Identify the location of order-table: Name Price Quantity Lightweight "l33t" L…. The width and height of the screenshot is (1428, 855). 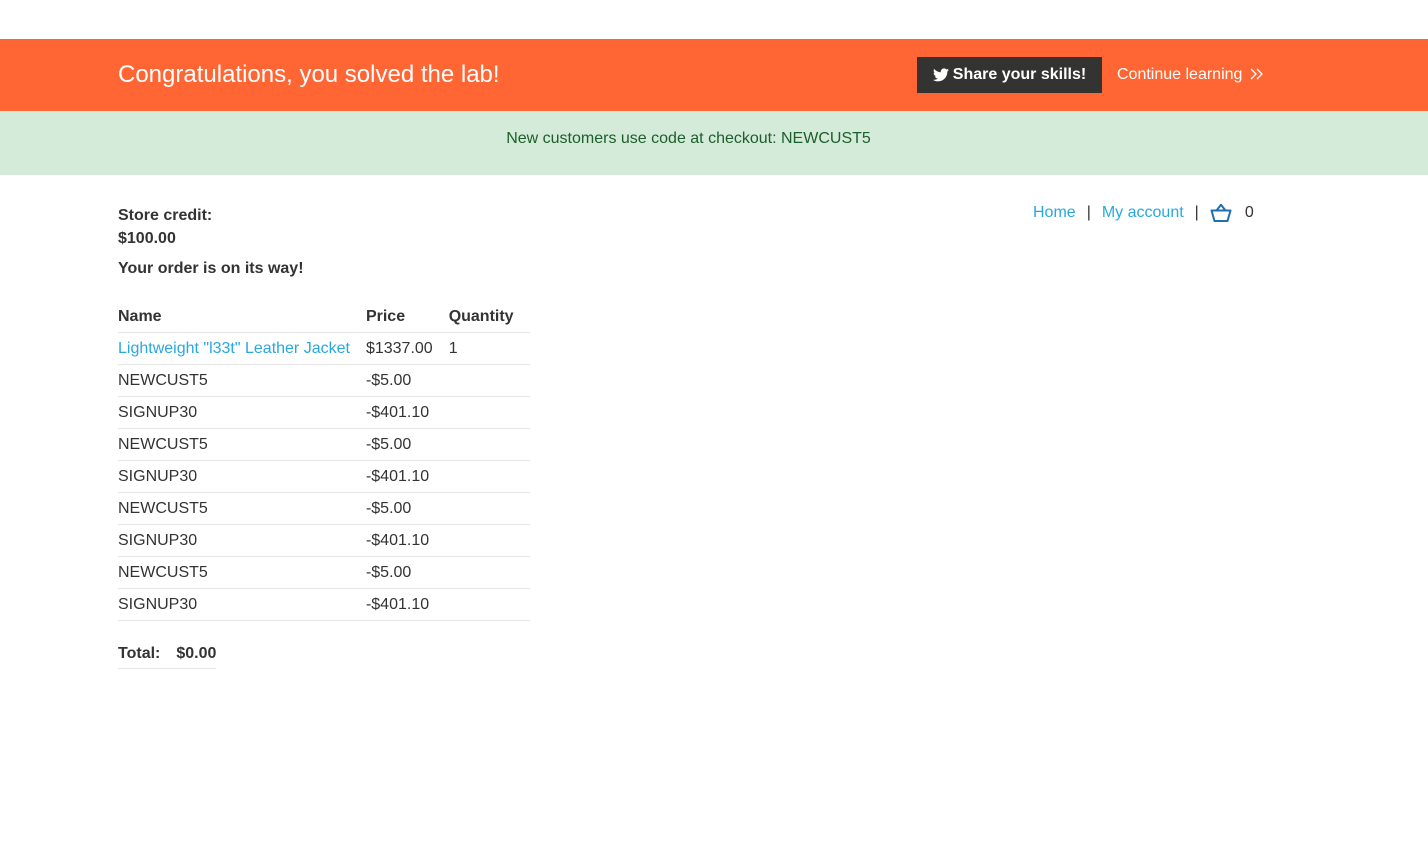
(324, 461).